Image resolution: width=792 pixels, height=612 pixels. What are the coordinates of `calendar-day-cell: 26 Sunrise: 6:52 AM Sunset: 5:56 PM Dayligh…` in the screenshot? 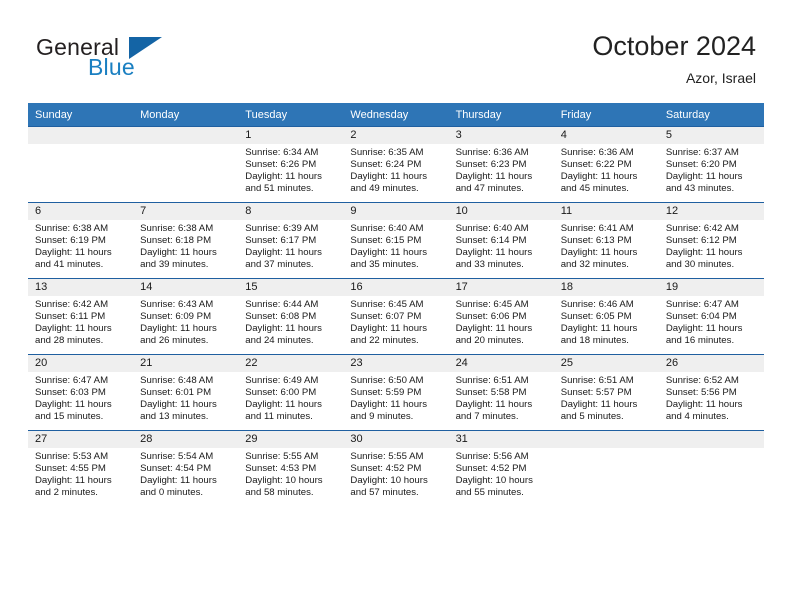 It's located at (711, 392).